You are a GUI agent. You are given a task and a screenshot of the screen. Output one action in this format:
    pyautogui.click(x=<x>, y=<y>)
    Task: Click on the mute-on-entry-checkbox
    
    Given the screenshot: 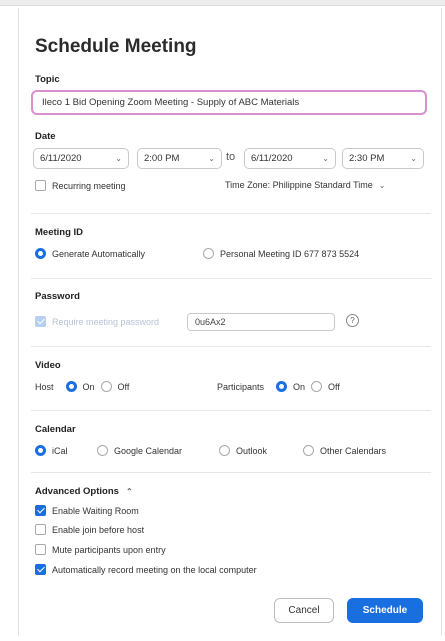 What is the action you would take?
    pyautogui.click(x=40, y=549)
    